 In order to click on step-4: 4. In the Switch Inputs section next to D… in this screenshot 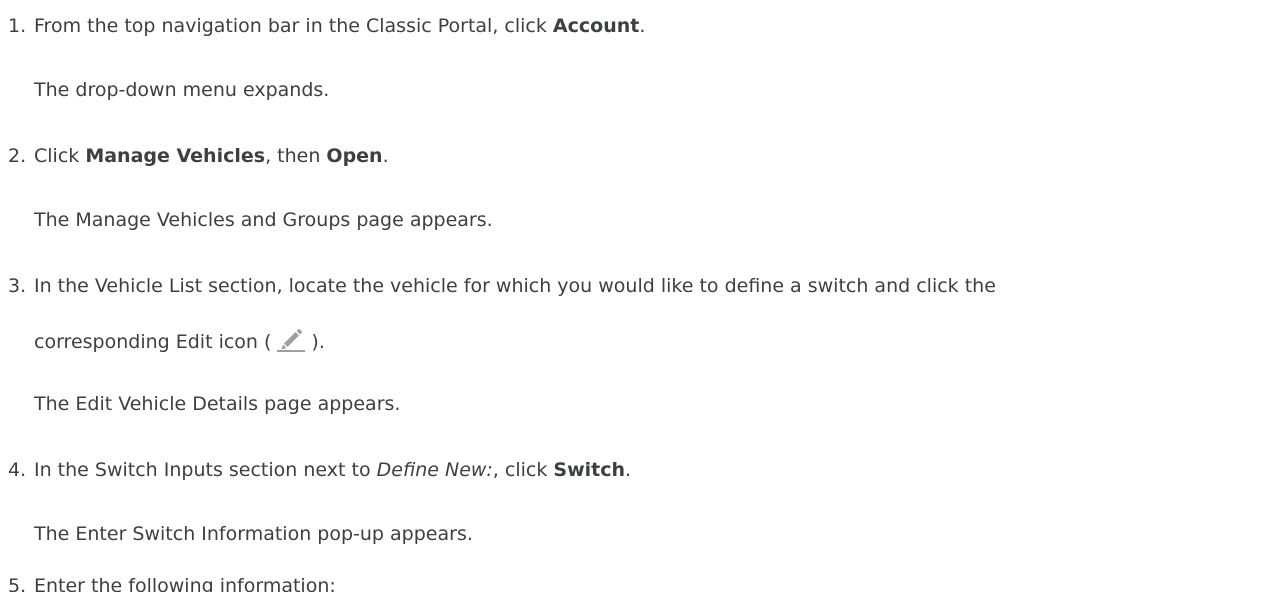, I will do `click(315, 470)`.